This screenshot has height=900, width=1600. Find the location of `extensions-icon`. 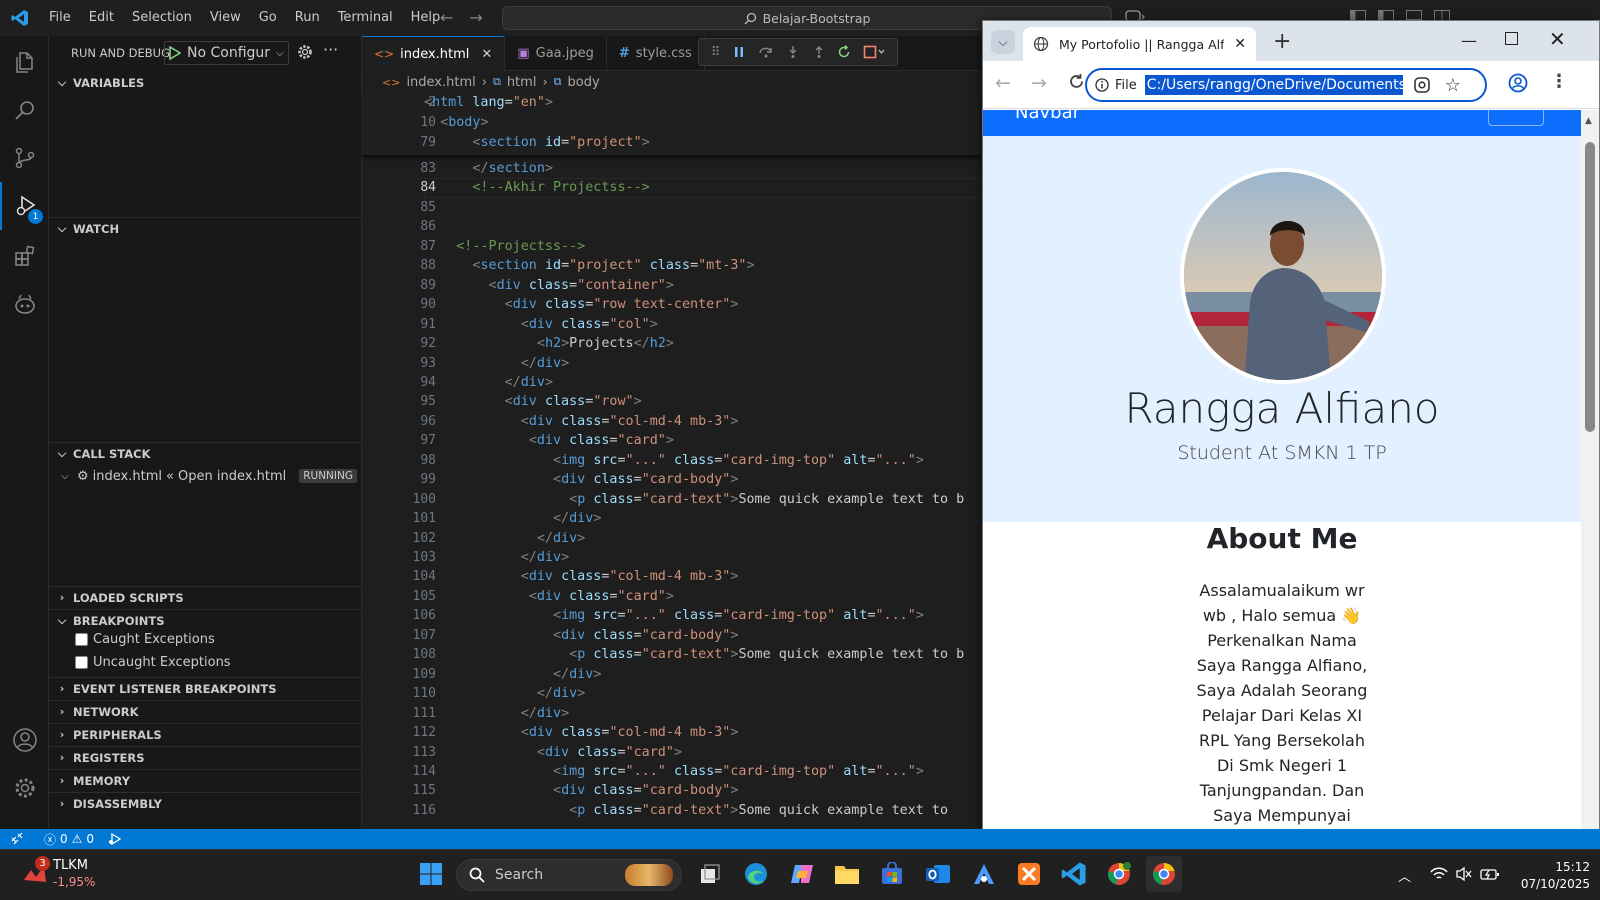

extensions-icon is located at coordinates (24, 256).